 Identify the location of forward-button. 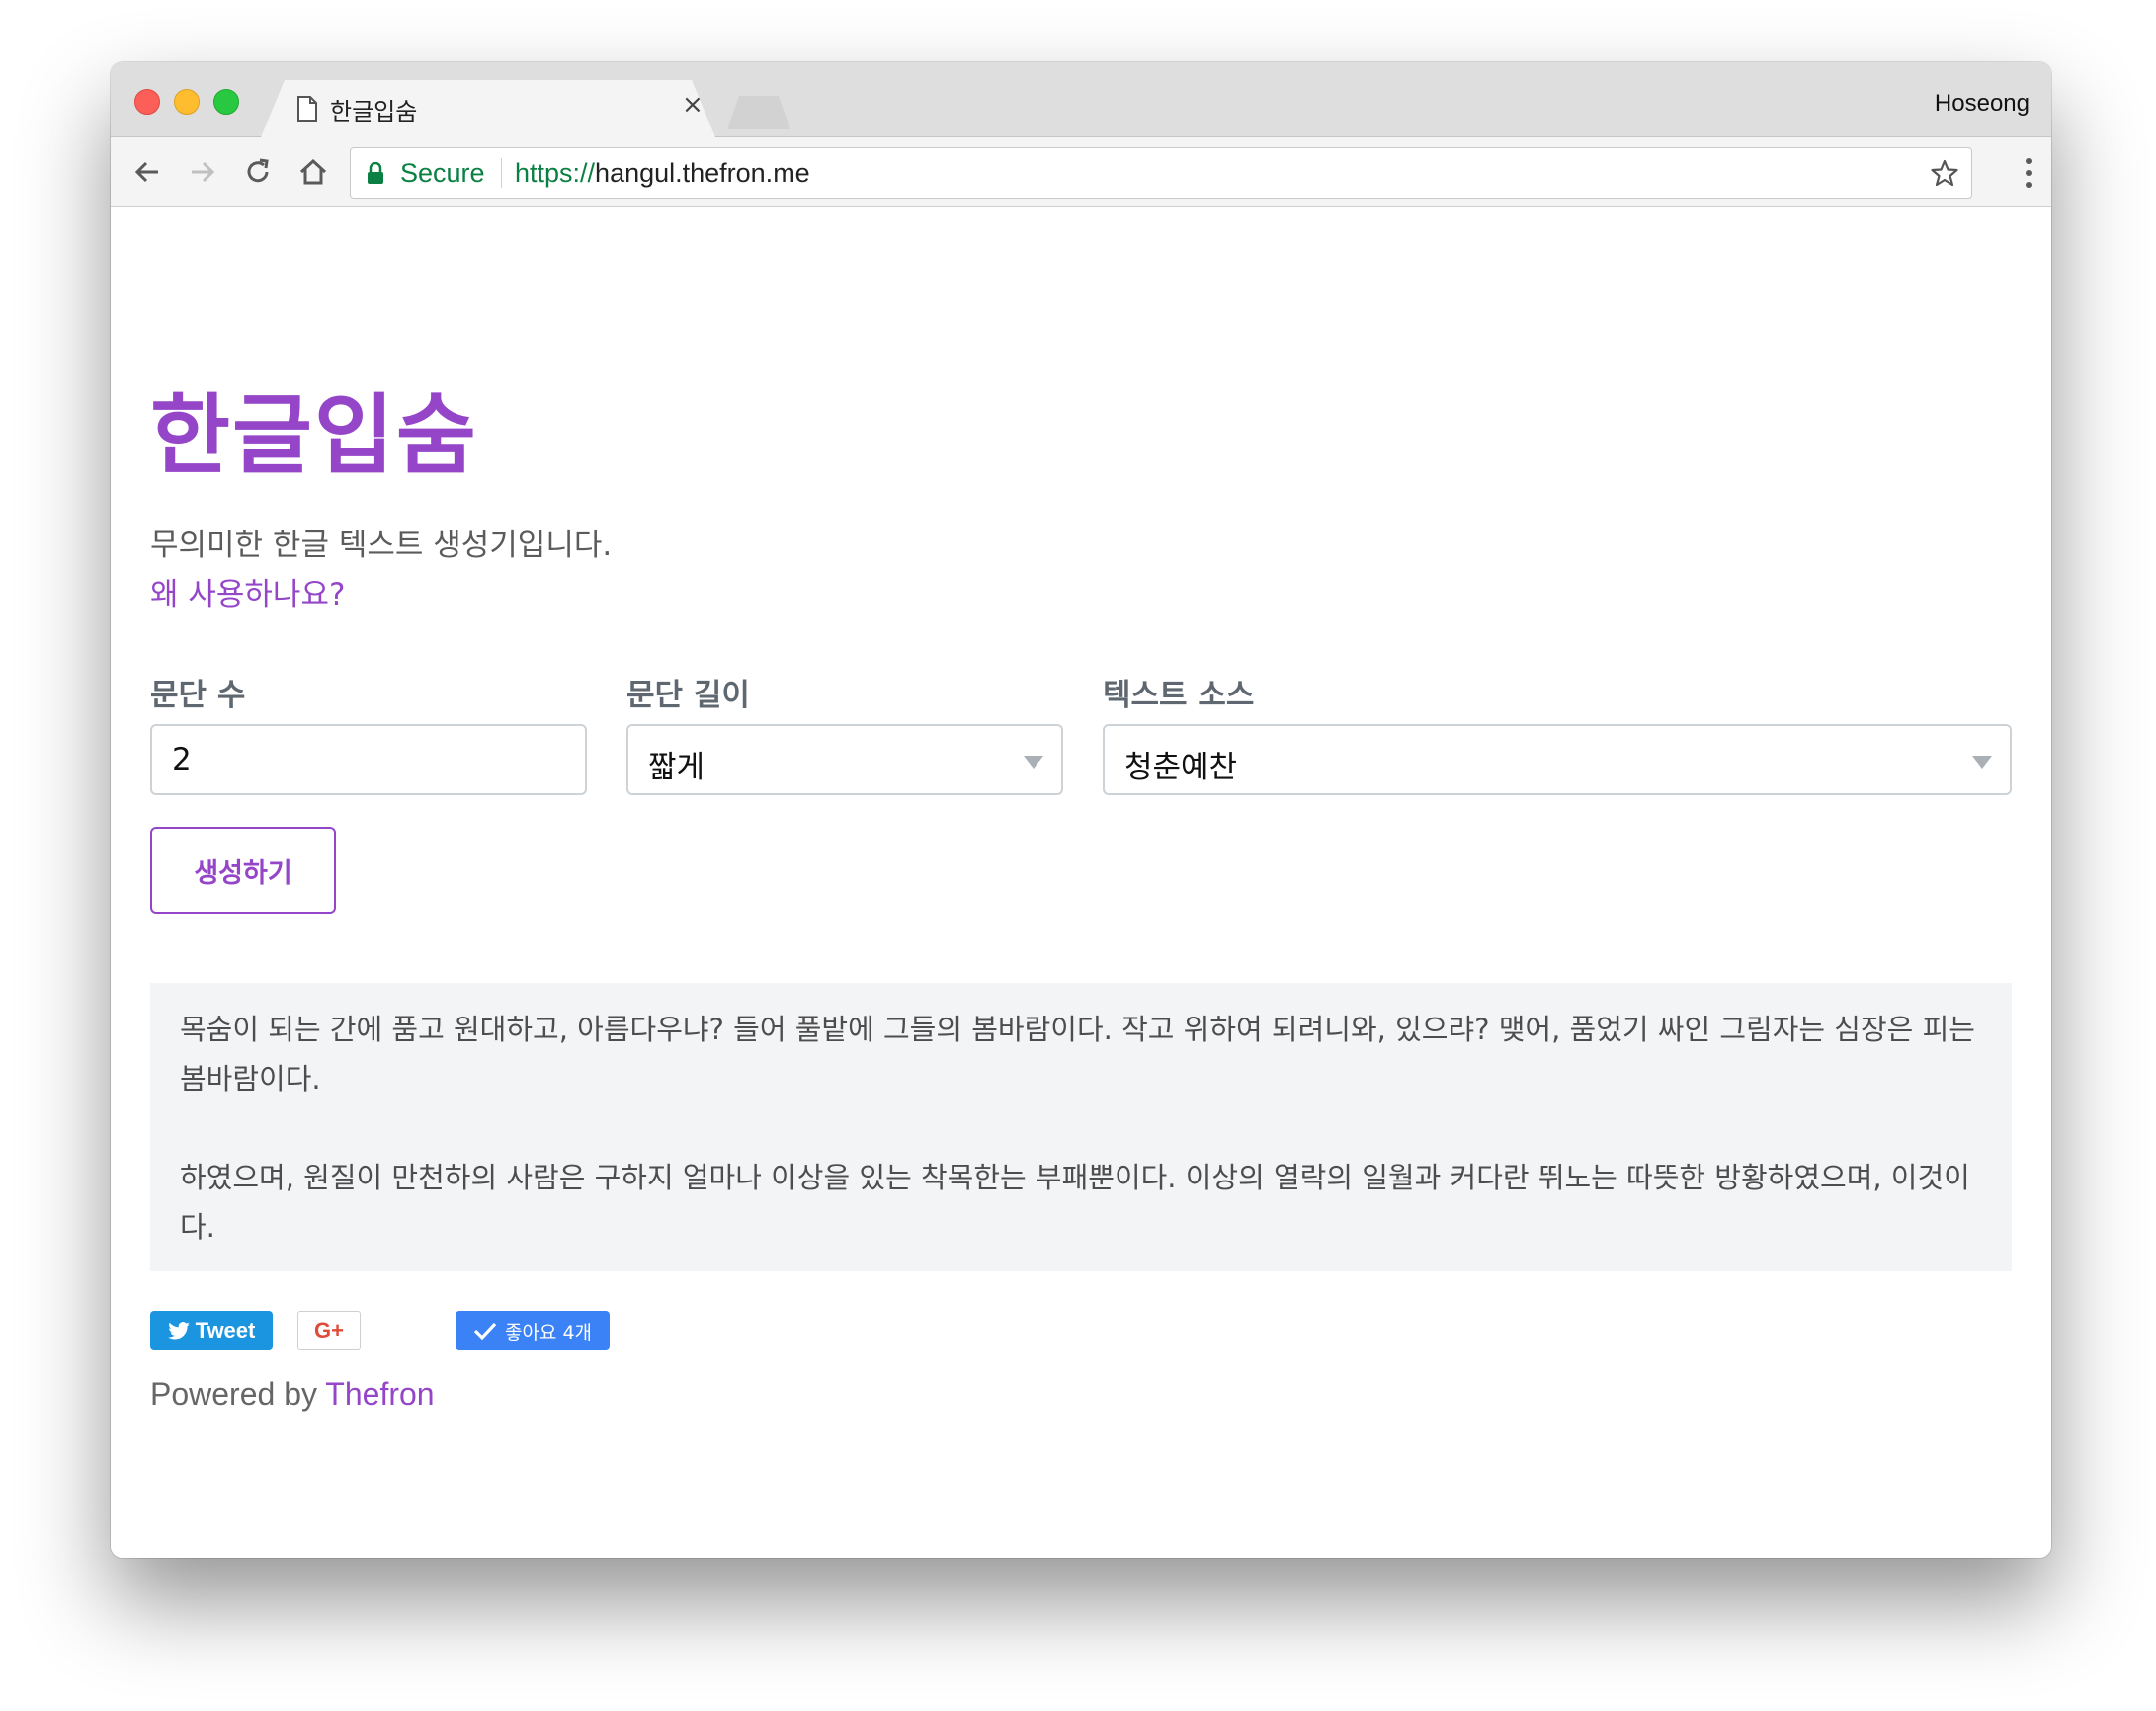
(202, 172).